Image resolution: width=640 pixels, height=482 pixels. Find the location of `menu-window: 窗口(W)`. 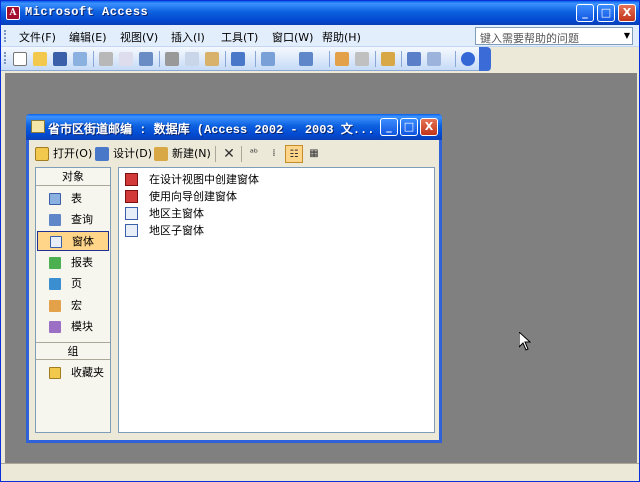

menu-window: 窗口(W) is located at coordinates (292, 37).